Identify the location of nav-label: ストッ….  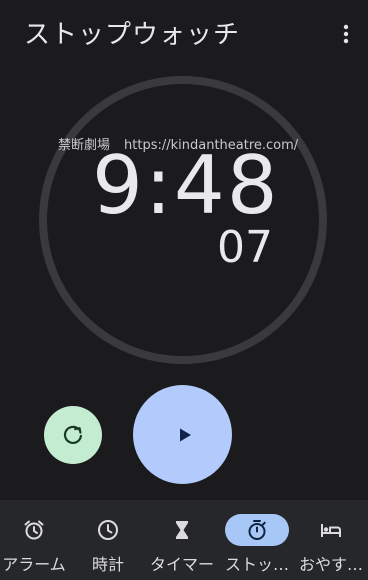
(256, 564).